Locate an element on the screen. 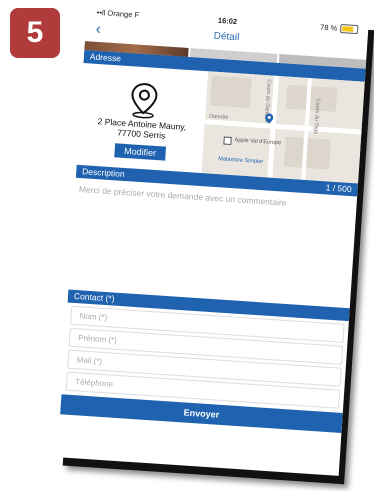 The width and height of the screenshot is (374, 491). contact-section-label: Contact (*) is located at coordinates (94, 297).